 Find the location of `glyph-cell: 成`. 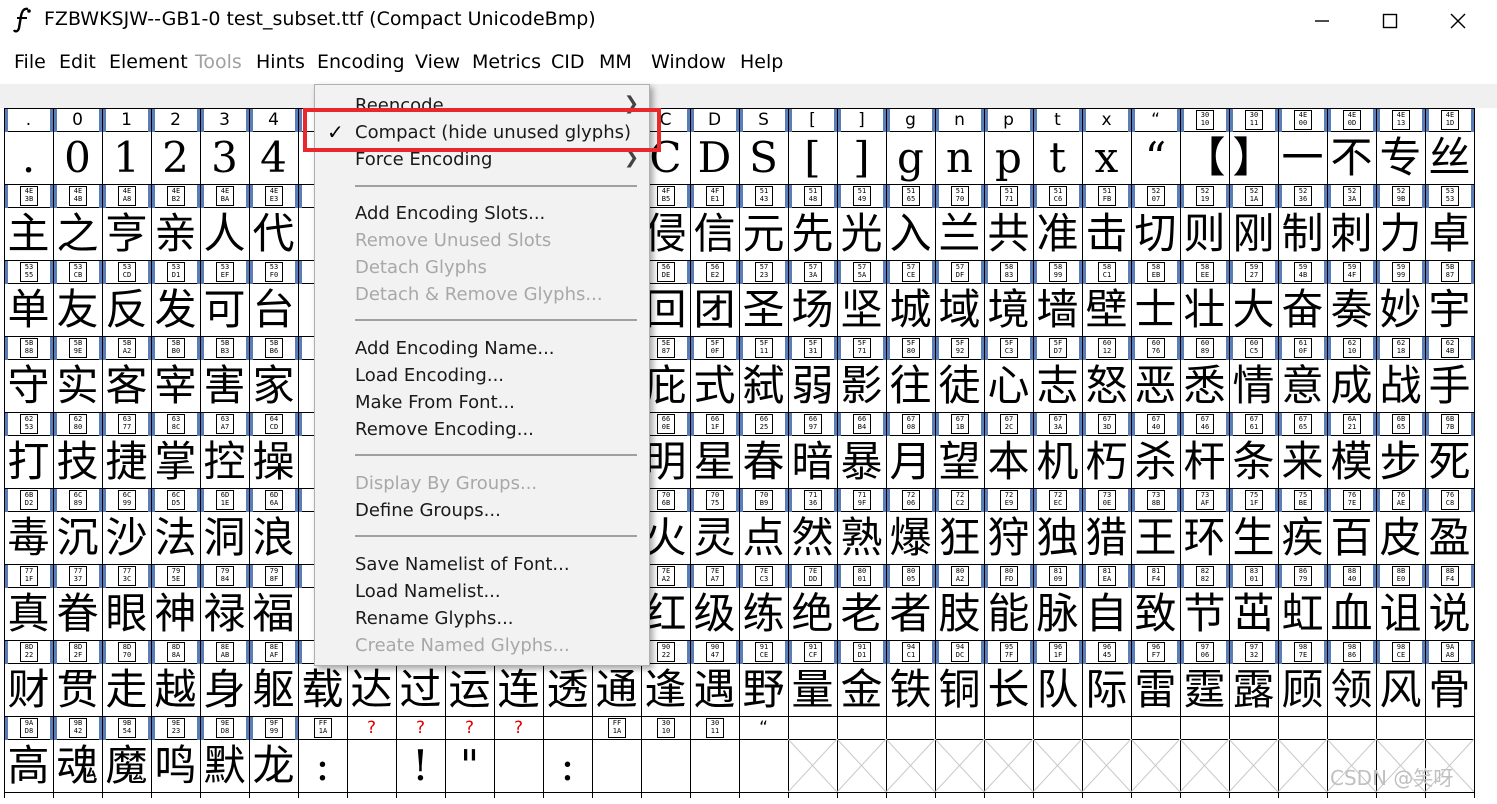

glyph-cell: 成 is located at coordinates (1351, 386).